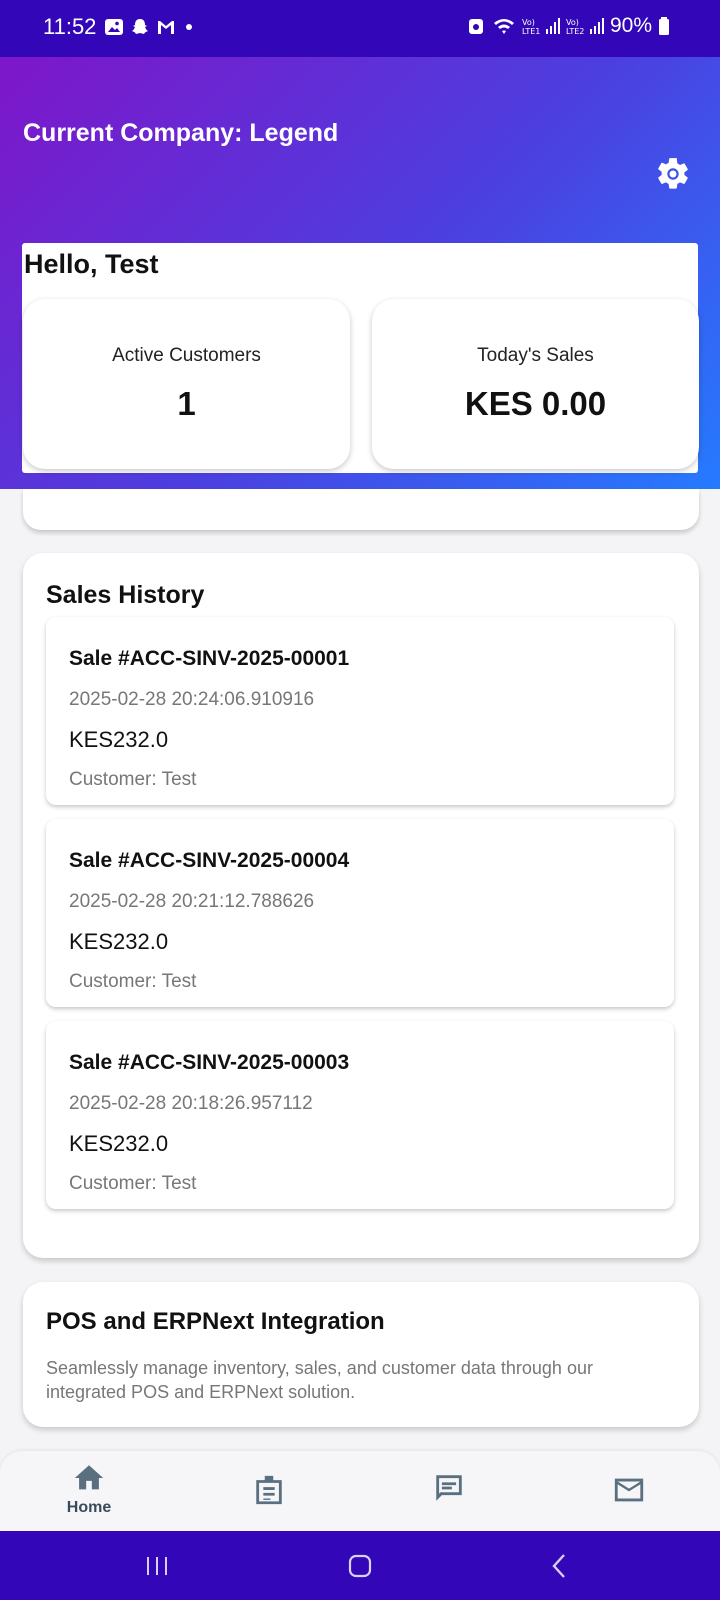 The image size is (720, 1600). What do you see at coordinates (664, 26) in the screenshot?
I see `battery-icon` at bounding box center [664, 26].